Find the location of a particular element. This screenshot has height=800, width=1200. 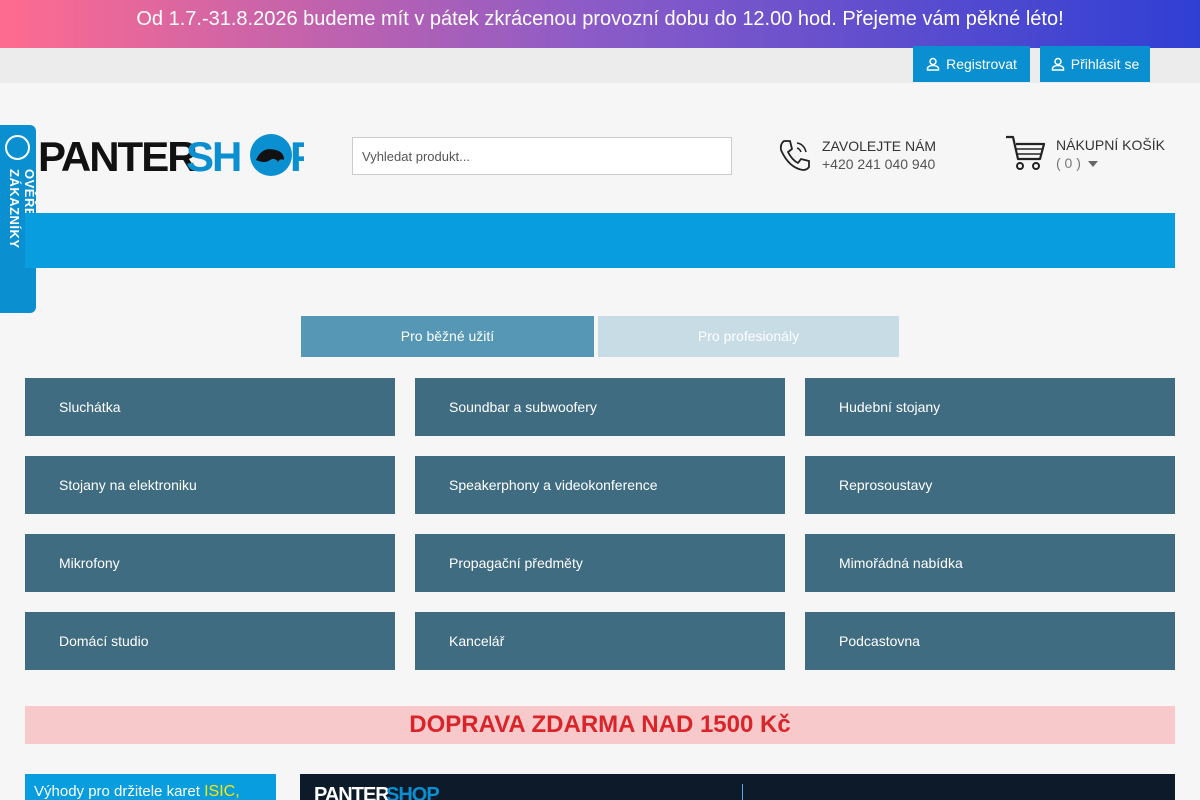

phone-icon is located at coordinates (794, 155).